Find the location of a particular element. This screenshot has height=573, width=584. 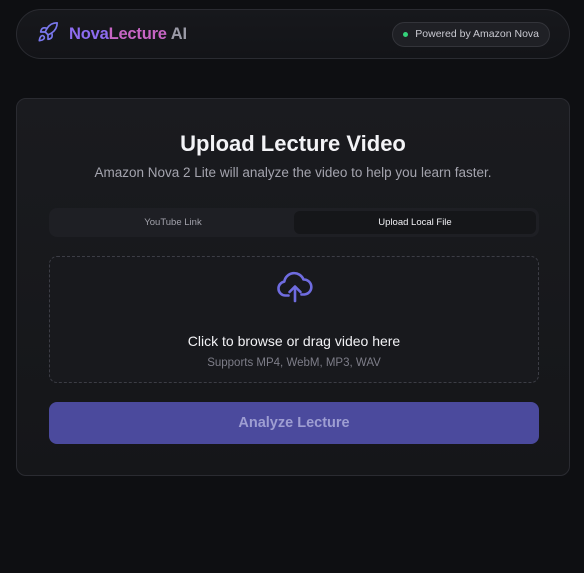

brand: NovaLecture AI is located at coordinates (112, 32).